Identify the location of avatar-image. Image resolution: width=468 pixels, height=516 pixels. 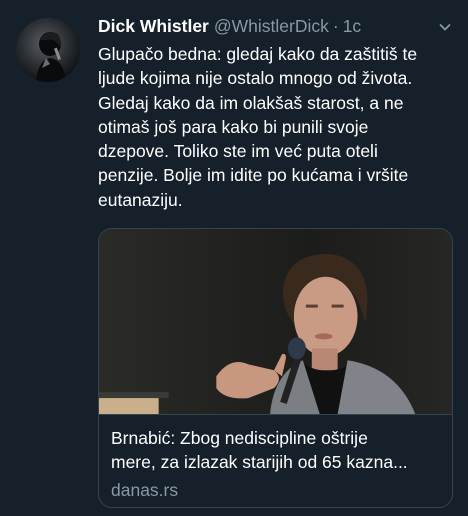
(51, 57).